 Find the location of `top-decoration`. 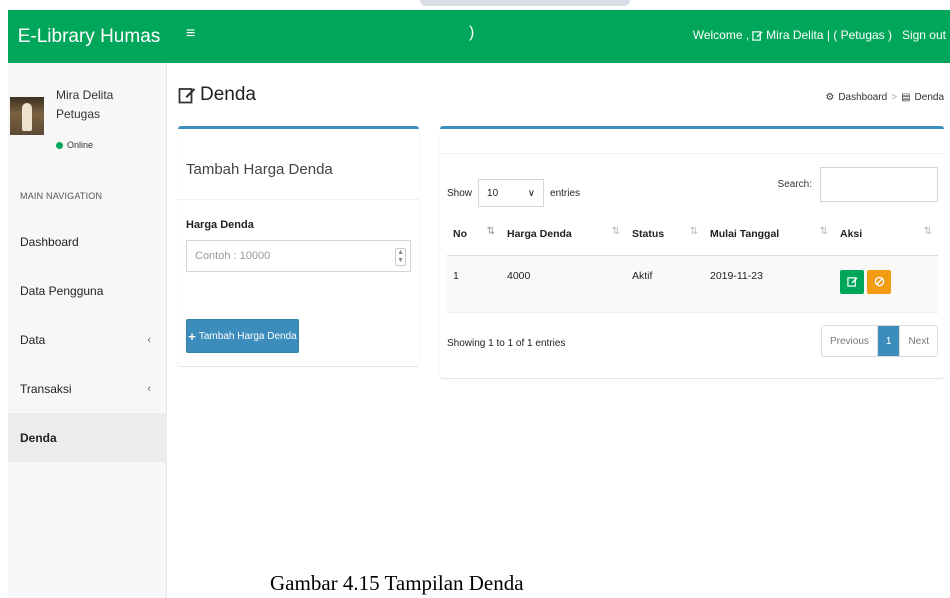

top-decoration is located at coordinates (525, 3).